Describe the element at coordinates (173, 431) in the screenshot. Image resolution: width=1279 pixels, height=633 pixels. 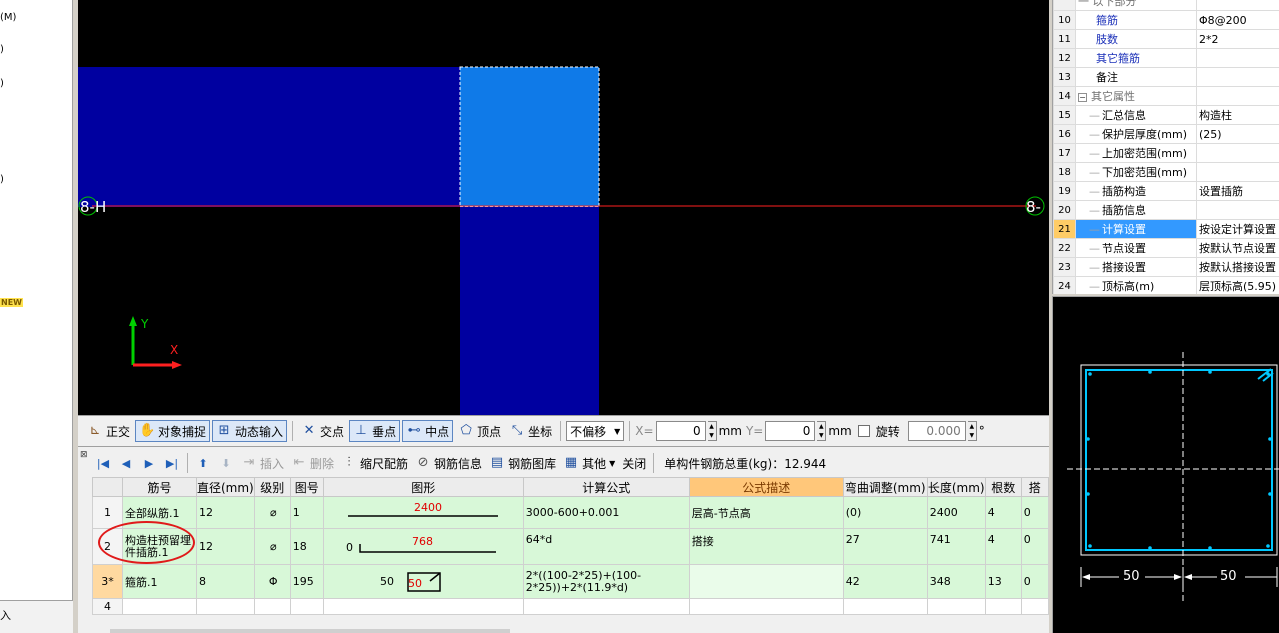
I see `object-snap-button: ✋ 对象捕捉` at that location.